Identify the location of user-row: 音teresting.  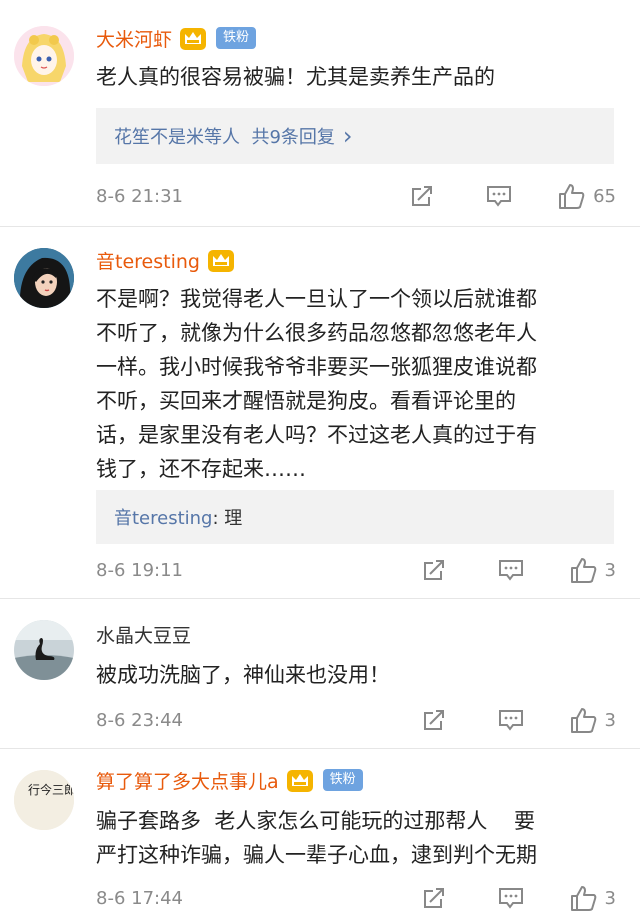
(166, 260).